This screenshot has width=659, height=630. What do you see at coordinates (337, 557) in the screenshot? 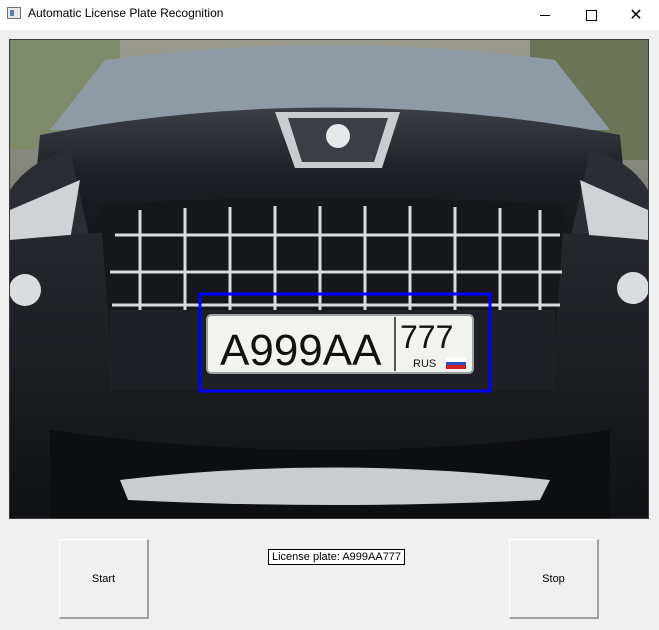
I see `license-plate-result: License plate: A999AA777` at bounding box center [337, 557].